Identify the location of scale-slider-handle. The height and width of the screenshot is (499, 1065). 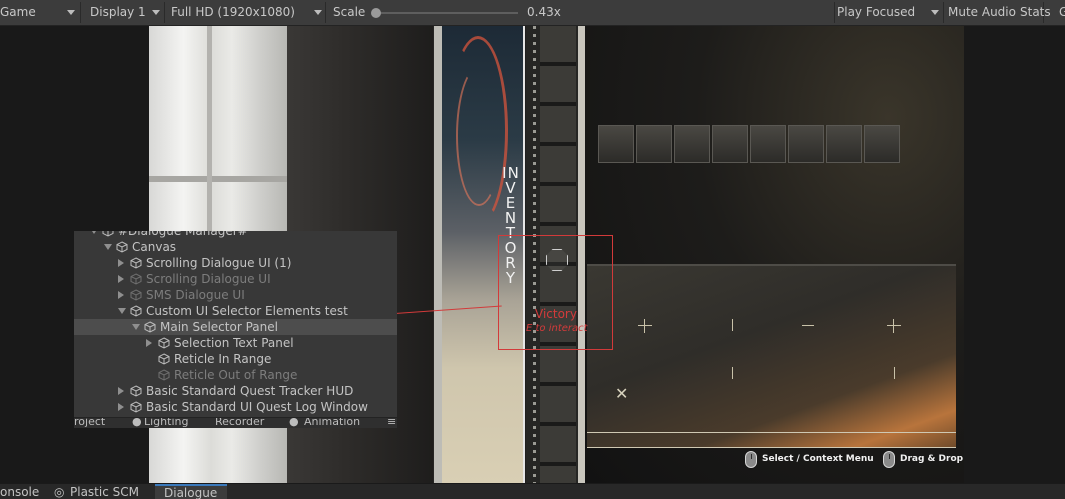
(376, 13).